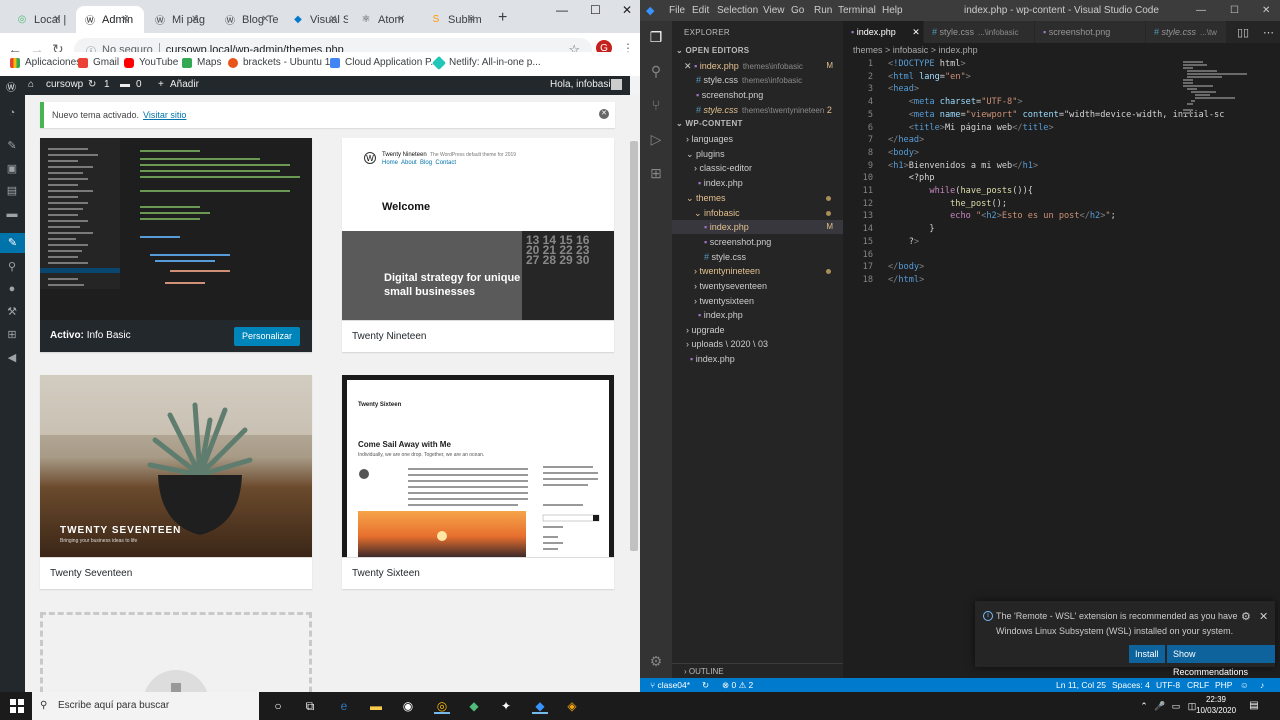  Describe the element at coordinates (700, 10) in the screenshot. I see `menu-edit: Edit` at that location.